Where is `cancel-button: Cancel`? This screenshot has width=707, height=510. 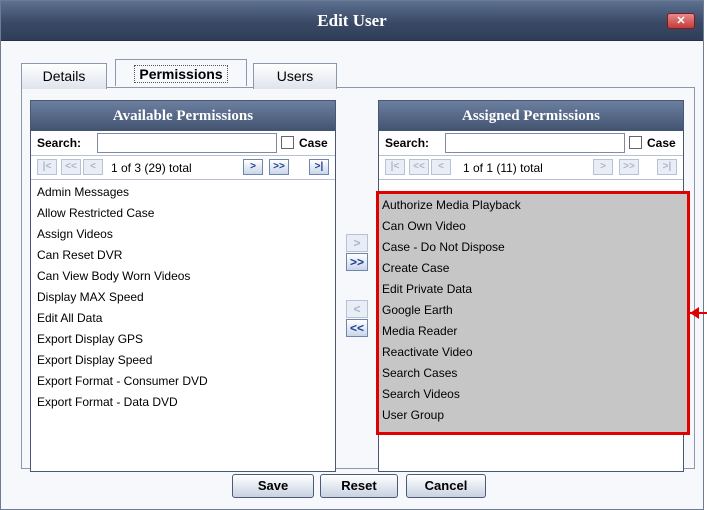
cancel-button: Cancel is located at coordinates (446, 486).